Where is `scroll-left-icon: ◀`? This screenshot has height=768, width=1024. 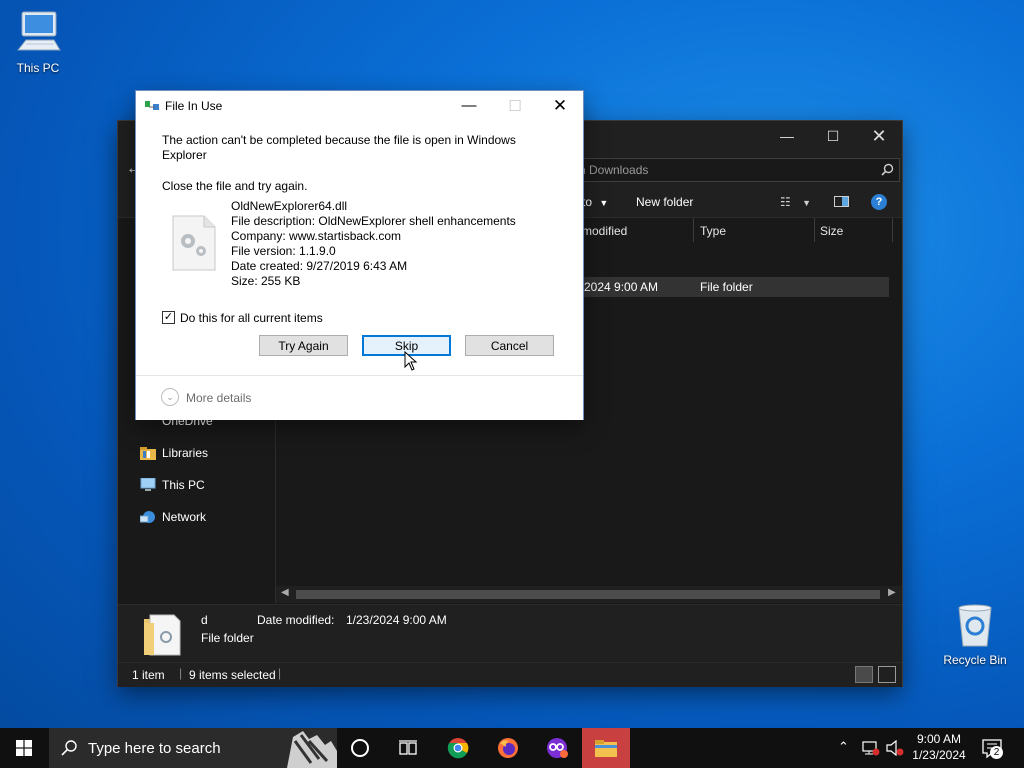 scroll-left-icon: ◀ is located at coordinates (285, 592).